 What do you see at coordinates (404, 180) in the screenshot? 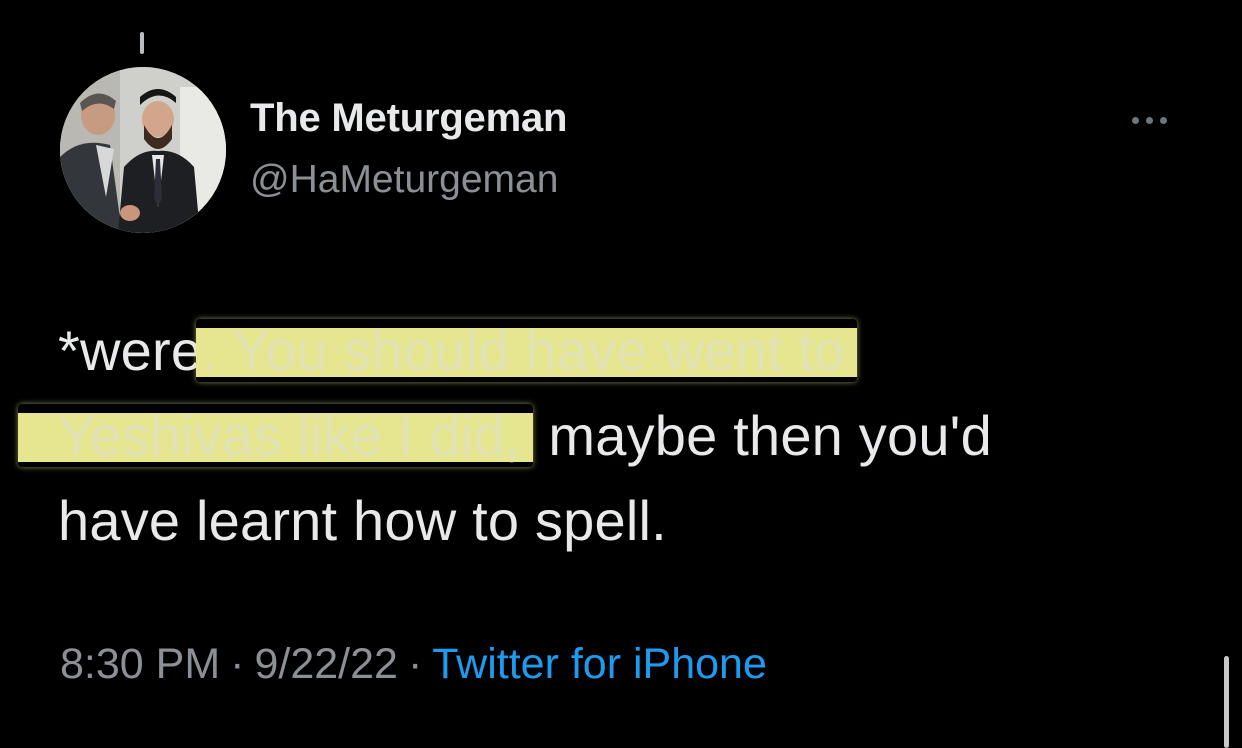
I see `author-handle: @HaMeturgeman` at bounding box center [404, 180].